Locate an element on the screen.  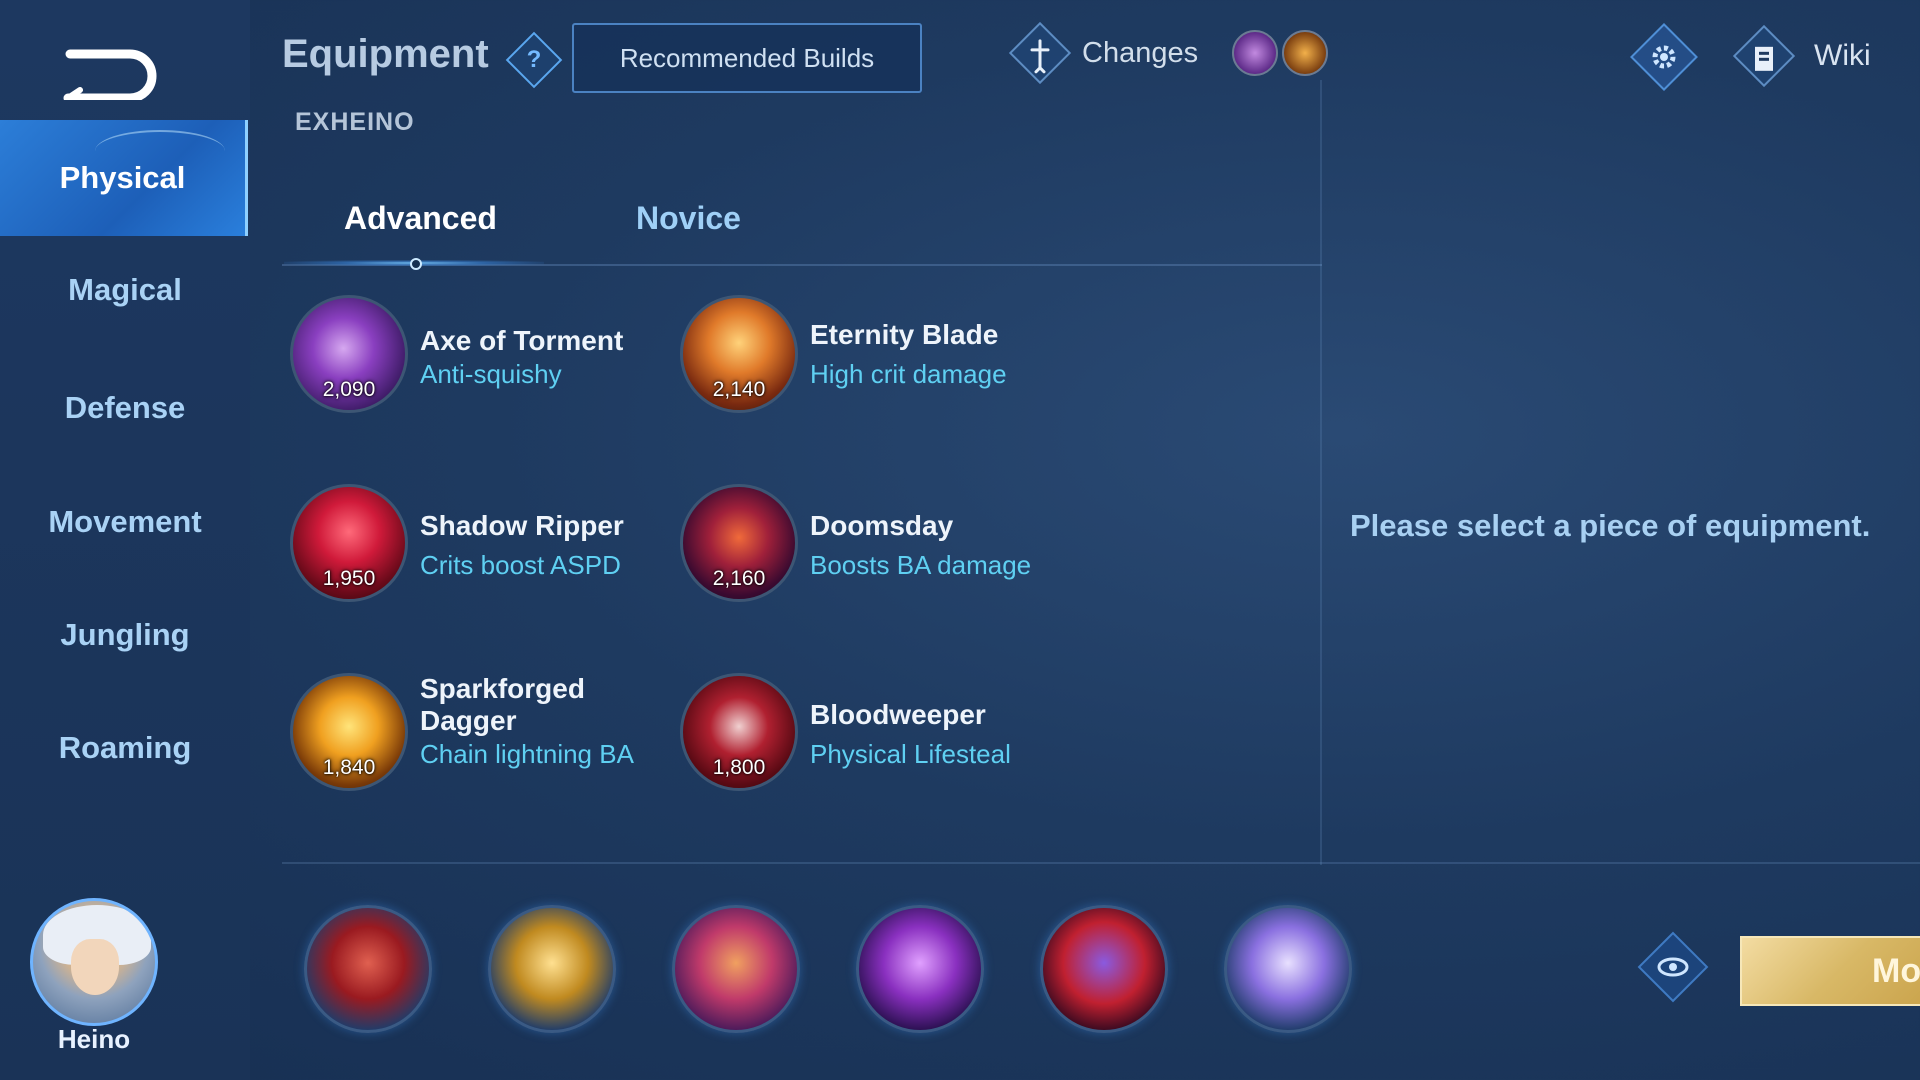
sidebar-item-physical: Physical is located at coordinates (124, 178).